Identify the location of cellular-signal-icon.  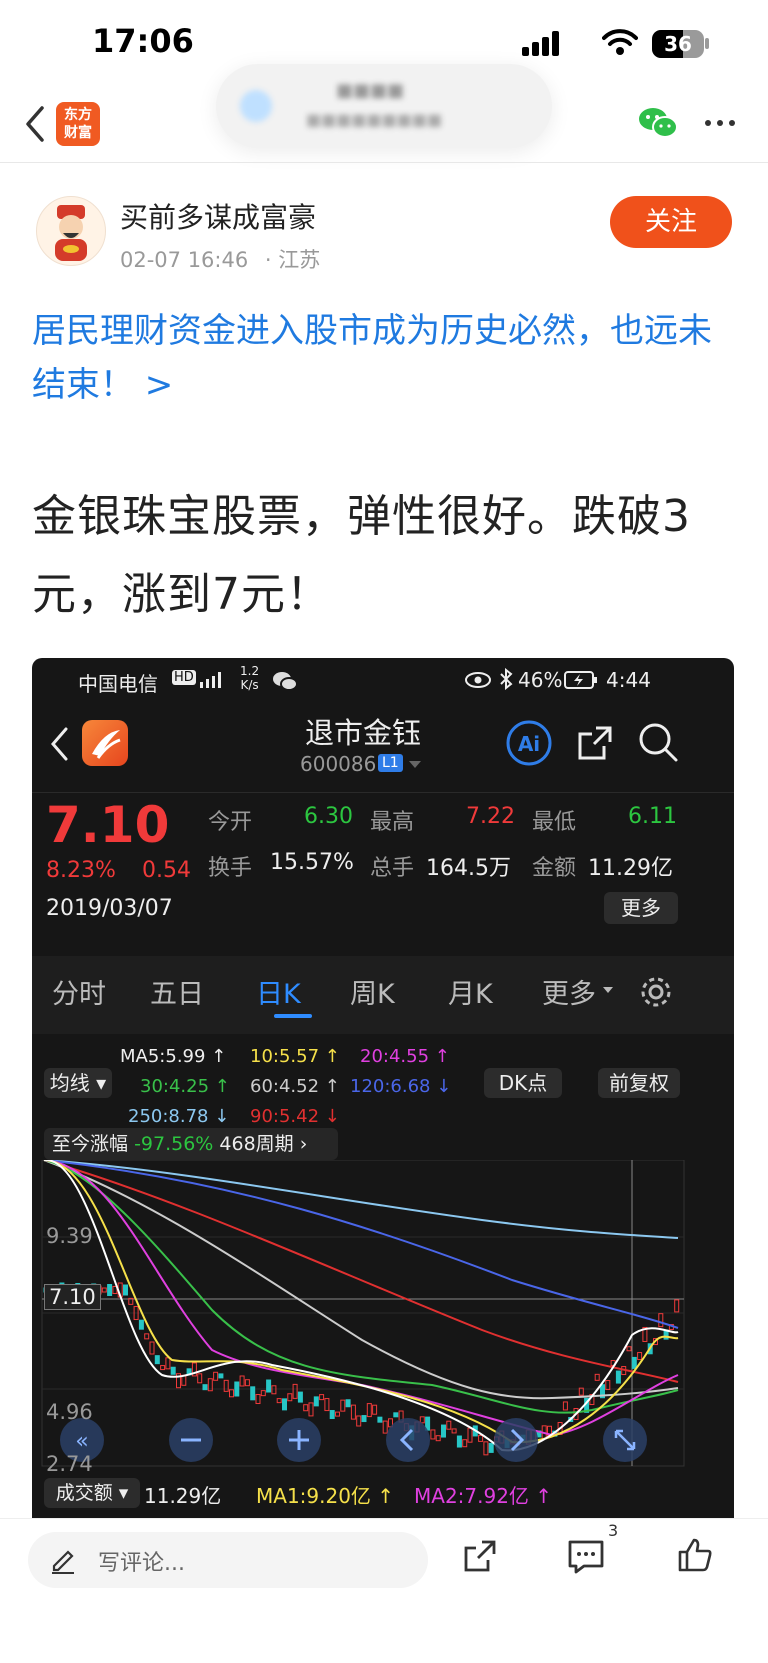
(542, 43).